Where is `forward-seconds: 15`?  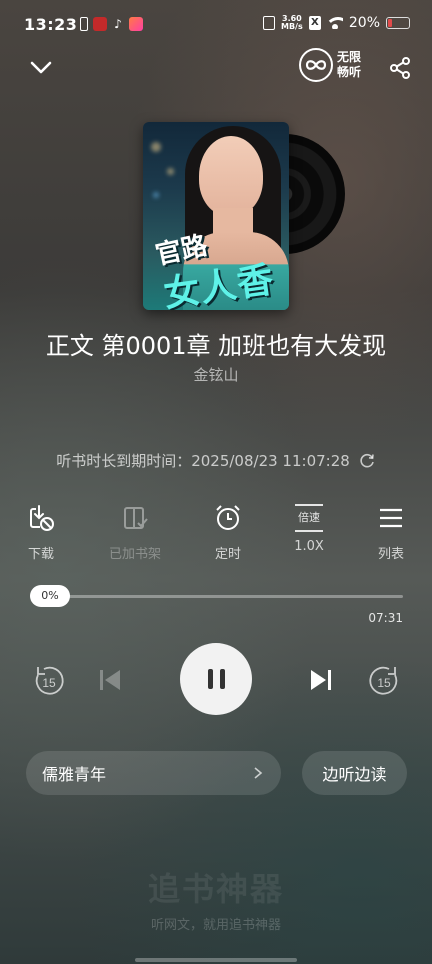
forward-seconds: 15 is located at coordinates (384, 683).